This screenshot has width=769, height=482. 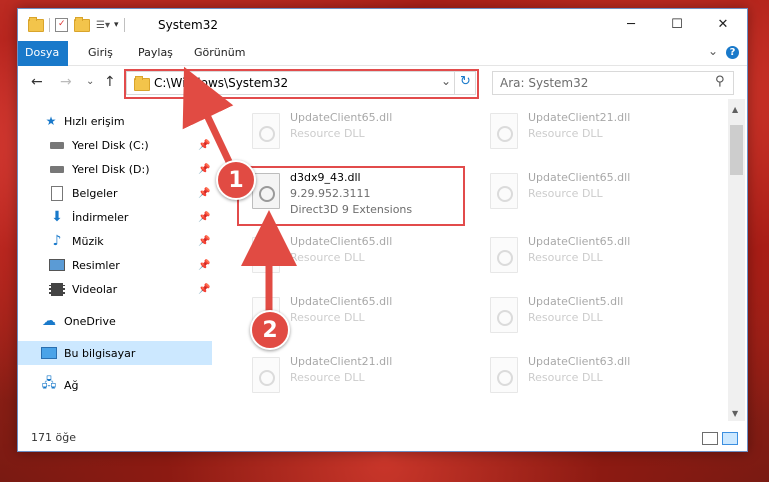 I want to click on cloud-icon: ☁, so click(x=49, y=321).